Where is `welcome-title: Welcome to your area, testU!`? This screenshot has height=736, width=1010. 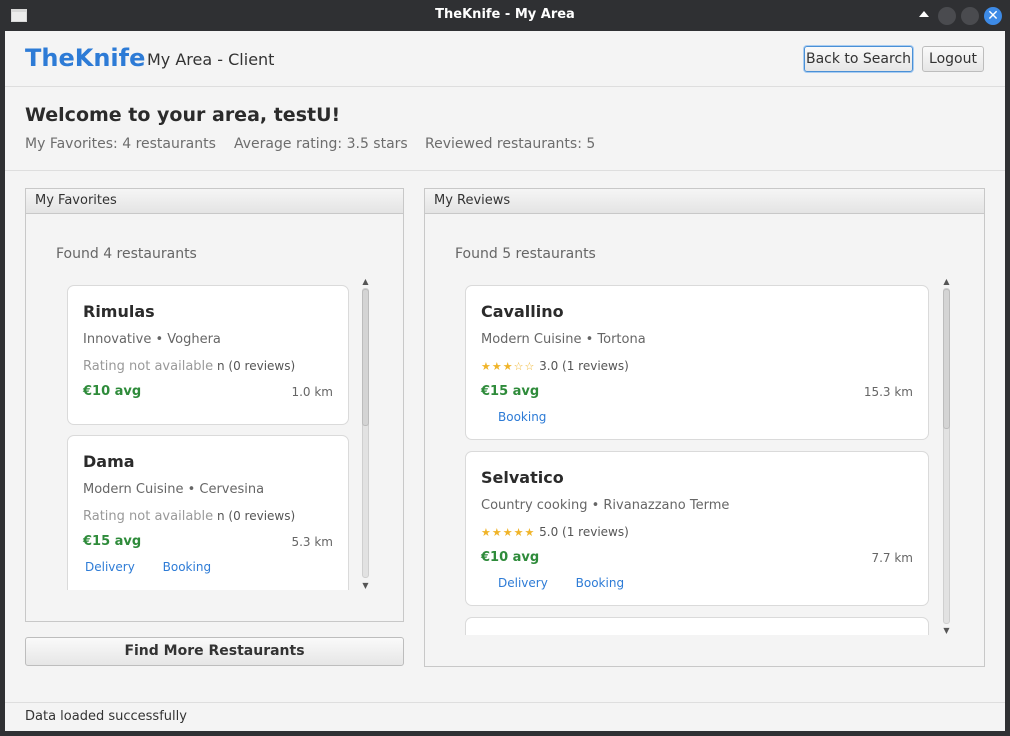 welcome-title: Welcome to your area, testU! is located at coordinates (183, 115).